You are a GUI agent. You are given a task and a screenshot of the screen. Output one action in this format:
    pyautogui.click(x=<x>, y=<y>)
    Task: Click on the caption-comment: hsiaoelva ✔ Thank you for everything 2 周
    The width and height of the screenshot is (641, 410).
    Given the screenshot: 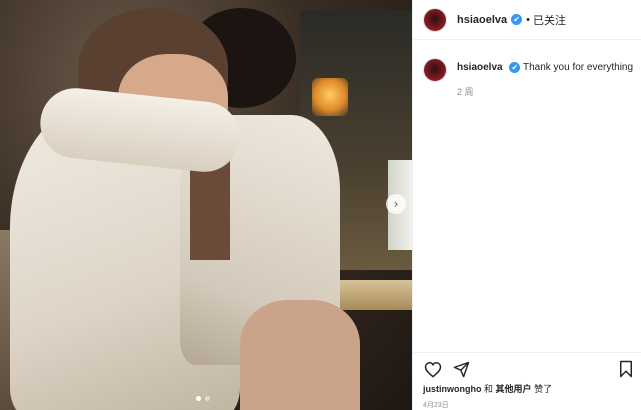 What is the action you would take?
    pyautogui.click(x=530, y=78)
    